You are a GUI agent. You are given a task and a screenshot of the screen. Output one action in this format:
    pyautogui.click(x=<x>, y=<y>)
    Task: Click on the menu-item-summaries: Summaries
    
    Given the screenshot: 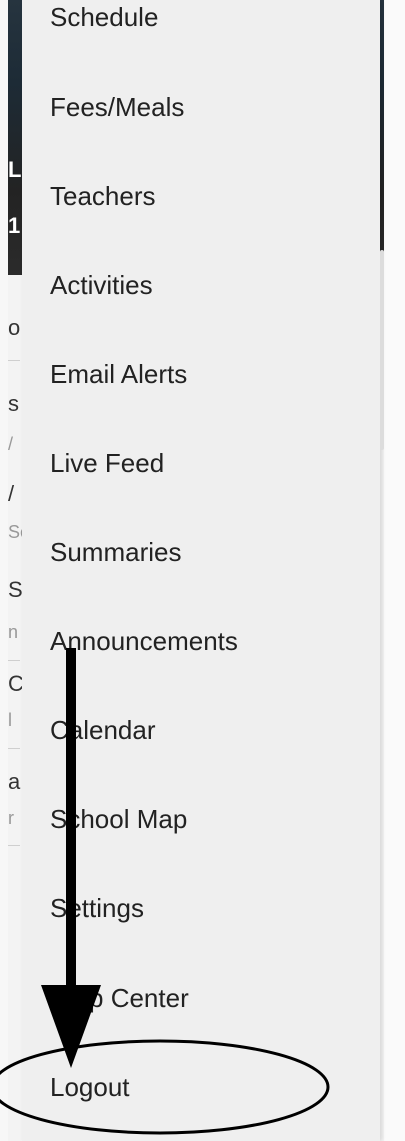 What is the action you would take?
    pyautogui.click(x=115, y=552)
    